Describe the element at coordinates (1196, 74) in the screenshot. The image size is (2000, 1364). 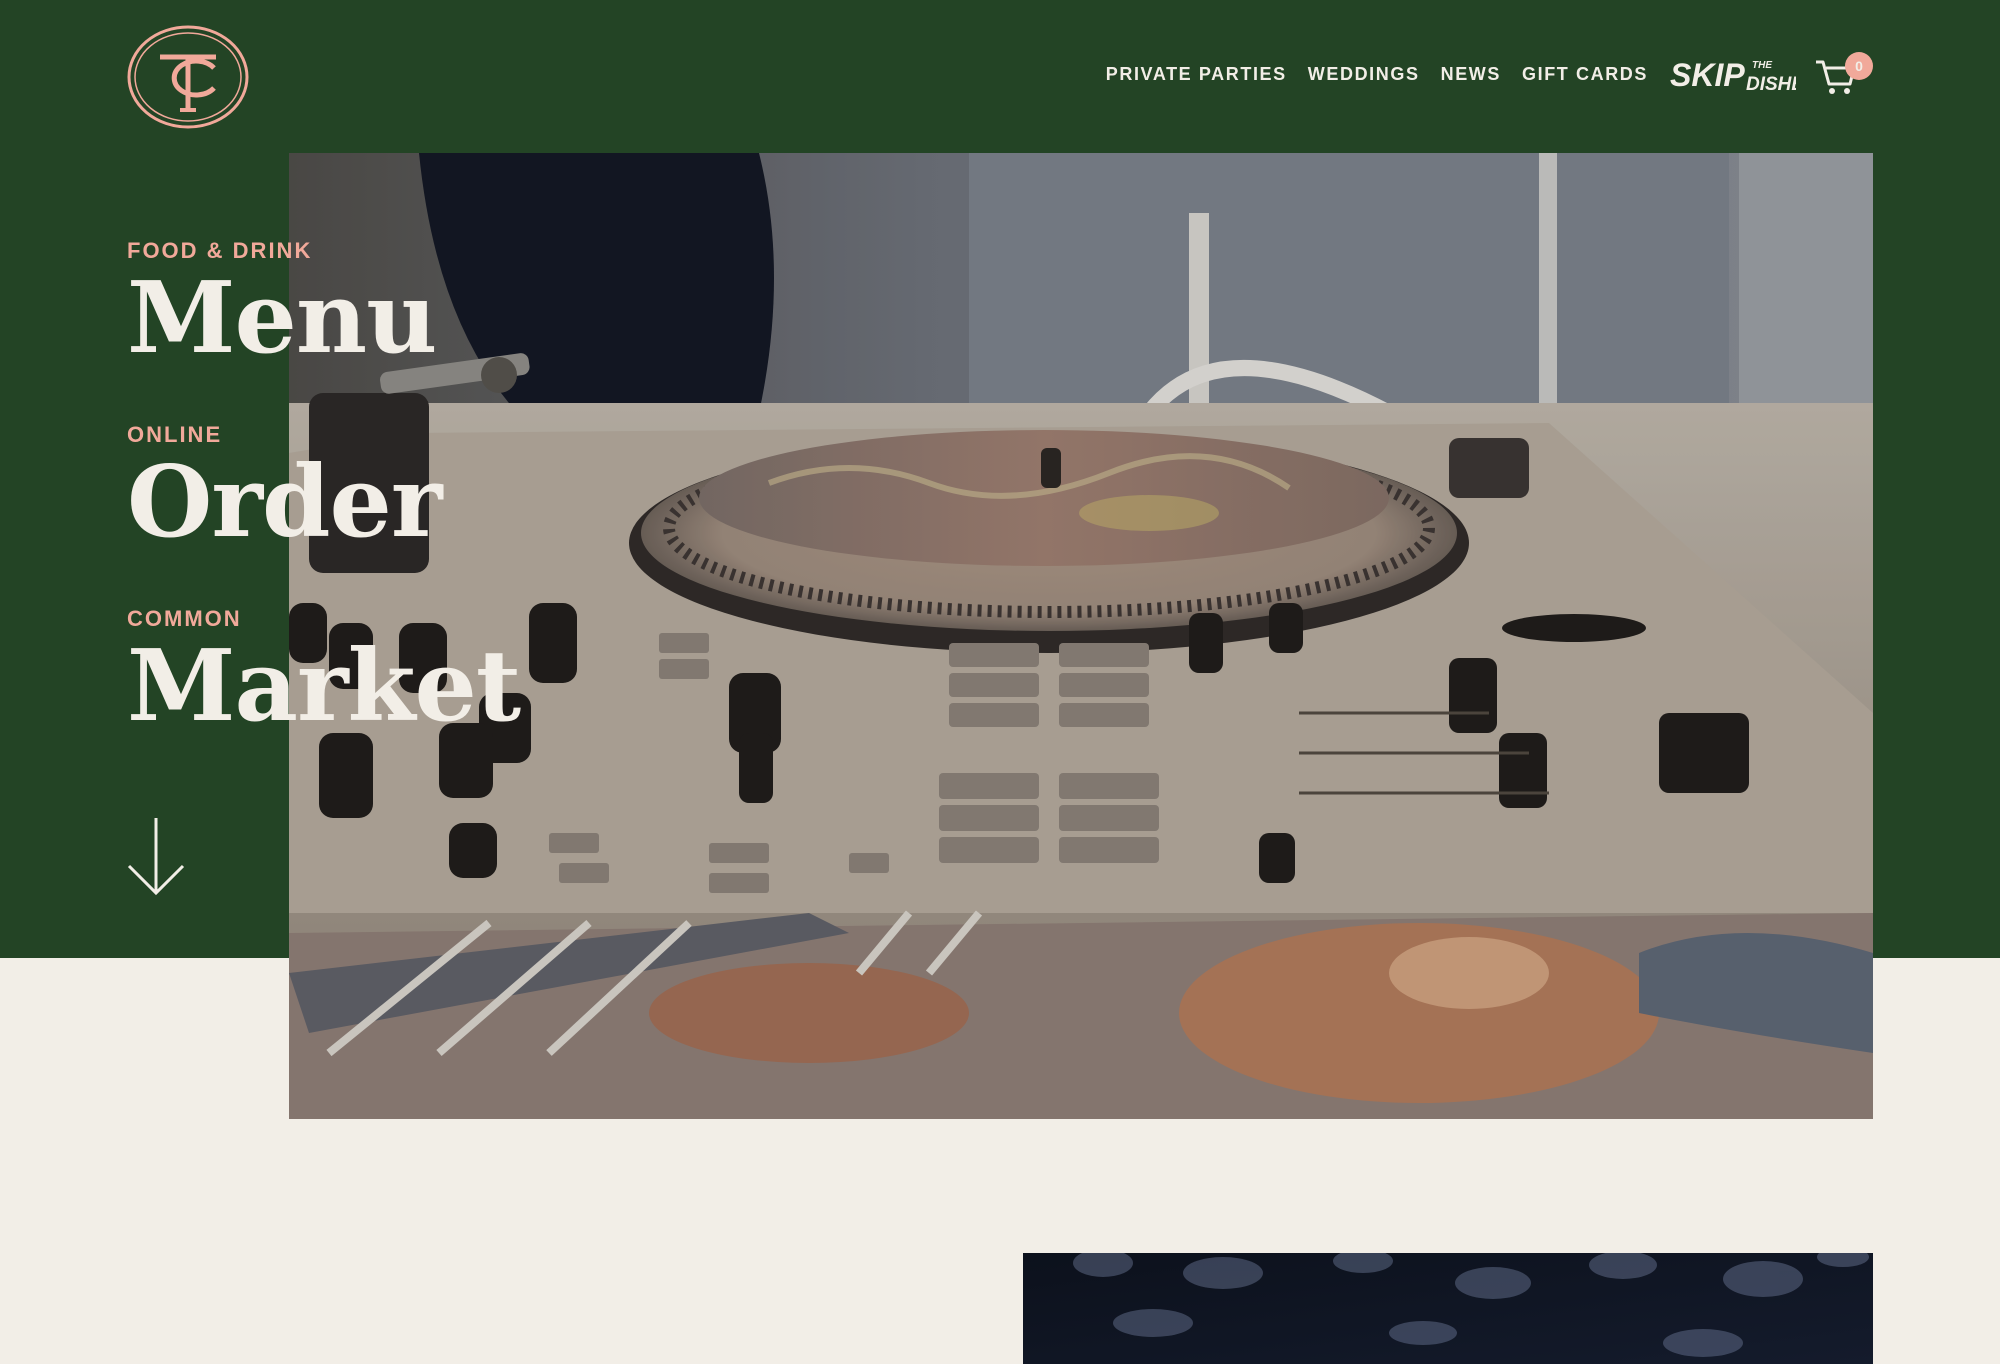
I see `nav-private-parties: PRIVATE PARTIES` at that location.